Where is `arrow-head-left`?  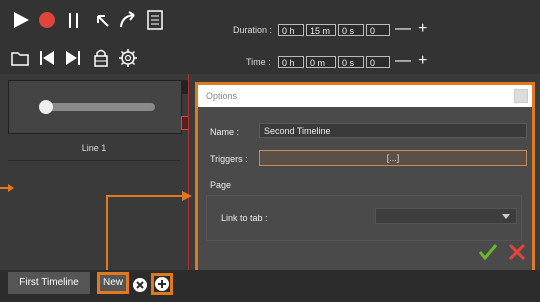 arrow-head-left is located at coordinates (11, 188).